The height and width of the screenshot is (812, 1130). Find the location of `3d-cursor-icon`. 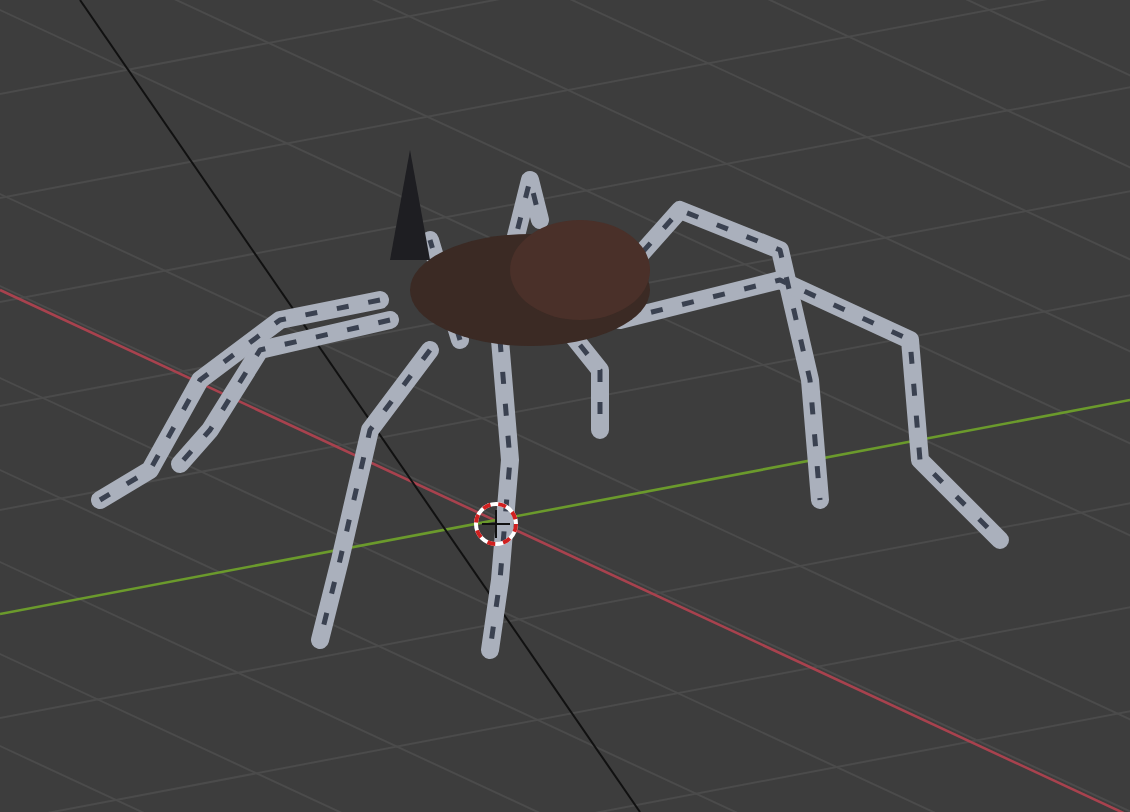

3d-cursor-icon is located at coordinates (496, 524).